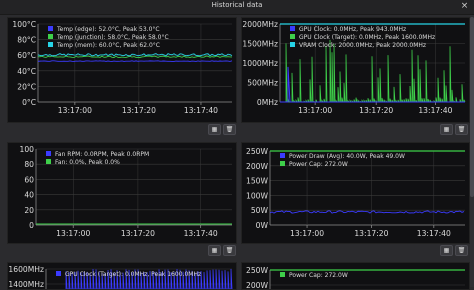 The height and width of the screenshot is (290, 474). Describe the element at coordinates (135, 61) in the screenshot. I see `temp-edge-series` at that location.